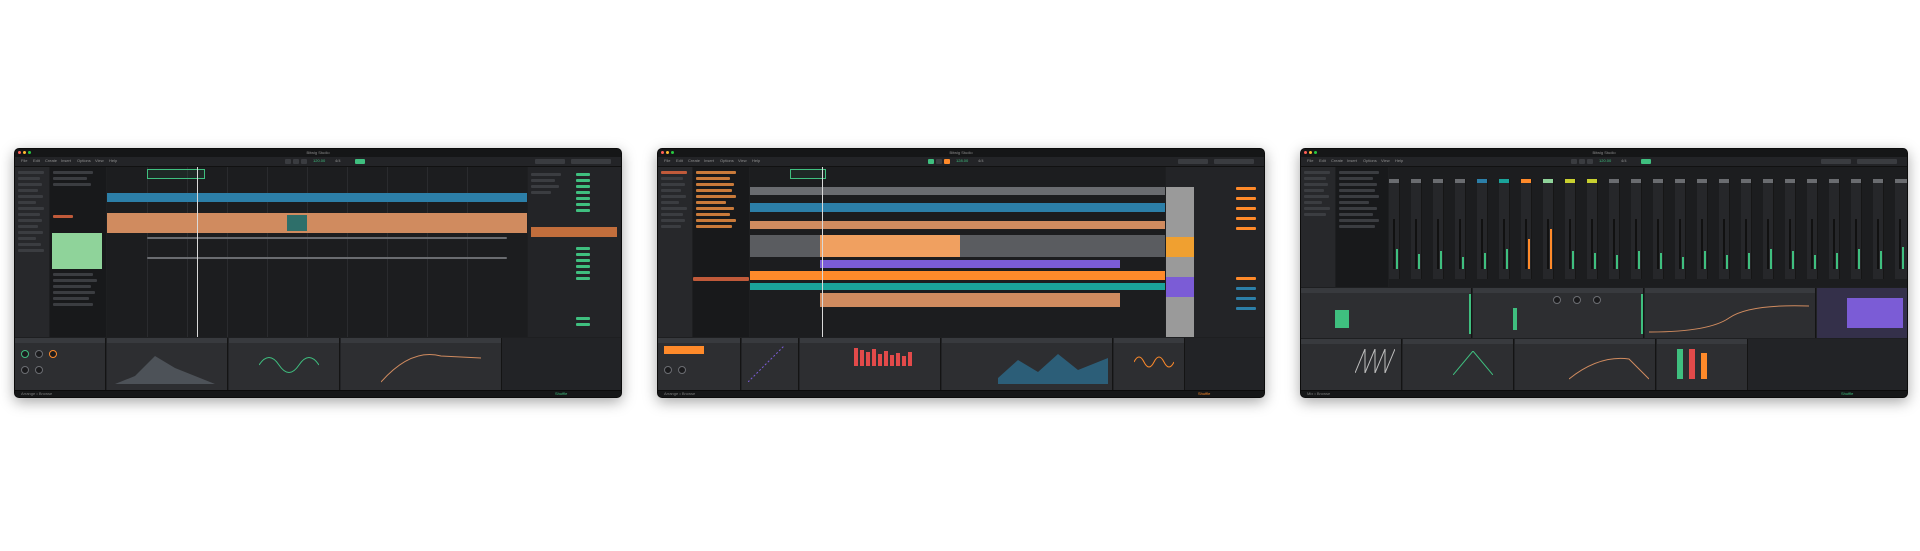 The width and height of the screenshot is (1920, 551). What do you see at coordinates (962, 160) in the screenshot?
I see `tempo-display: 128.00` at bounding box center [962, 160].